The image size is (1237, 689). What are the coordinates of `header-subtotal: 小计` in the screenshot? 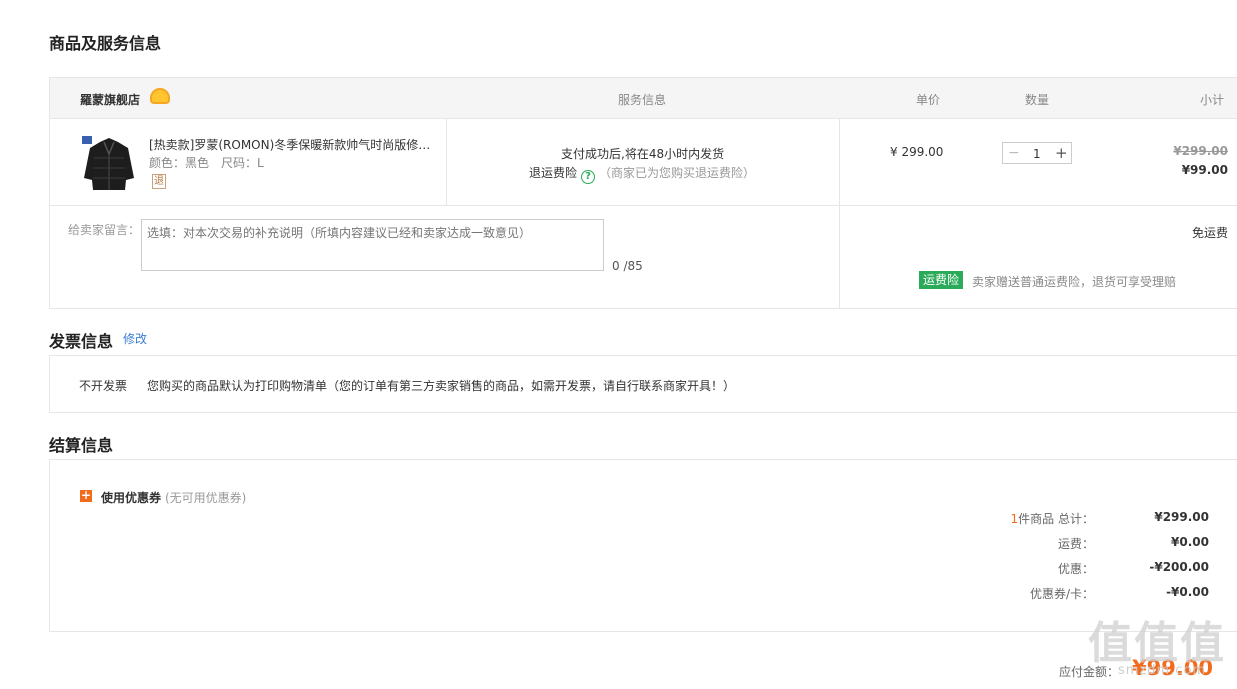 It's located at (1211, 100).